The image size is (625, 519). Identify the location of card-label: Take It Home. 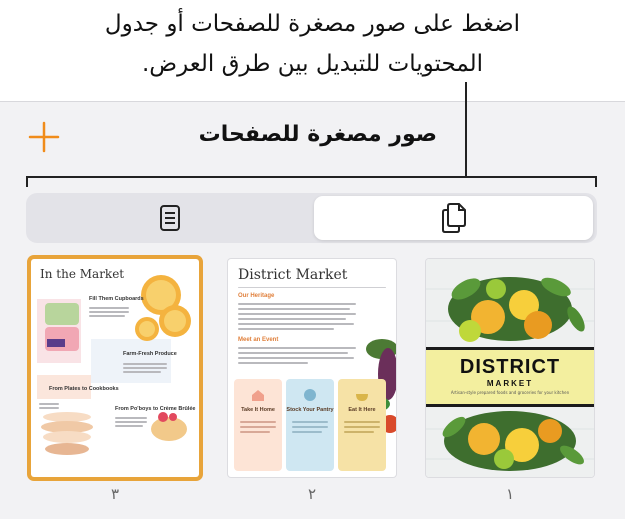
(258, 410).